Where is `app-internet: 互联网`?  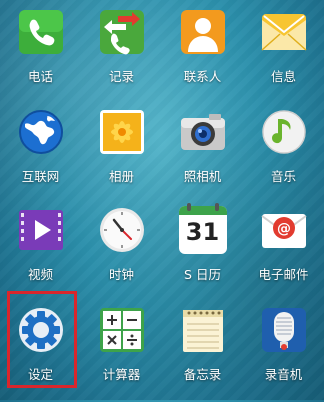 app-internet: 互联网 is located at coordinates (40, 156).